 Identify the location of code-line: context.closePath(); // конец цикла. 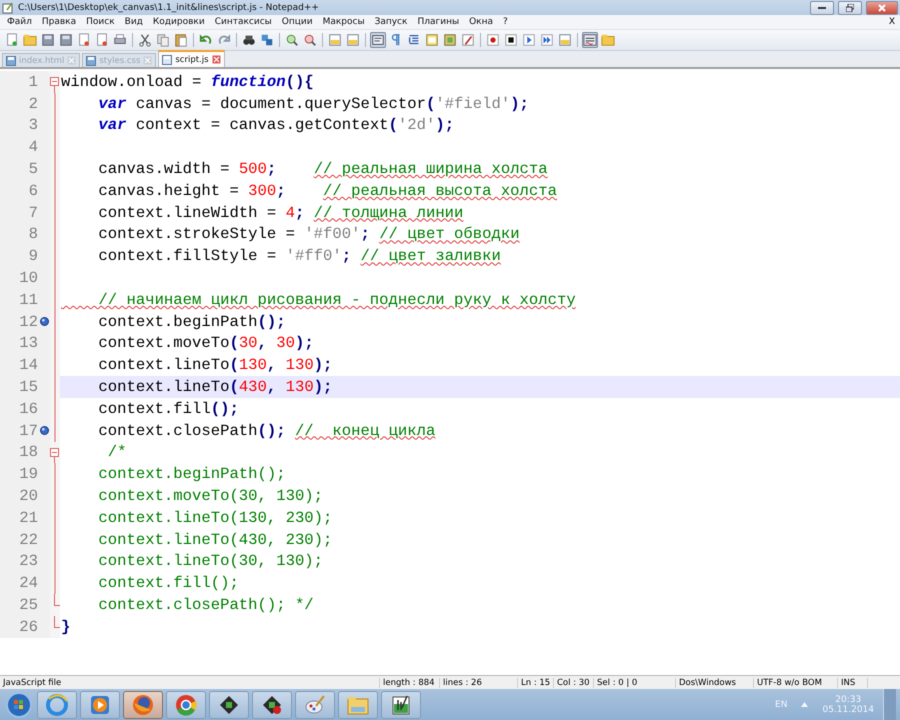
(266, 431).